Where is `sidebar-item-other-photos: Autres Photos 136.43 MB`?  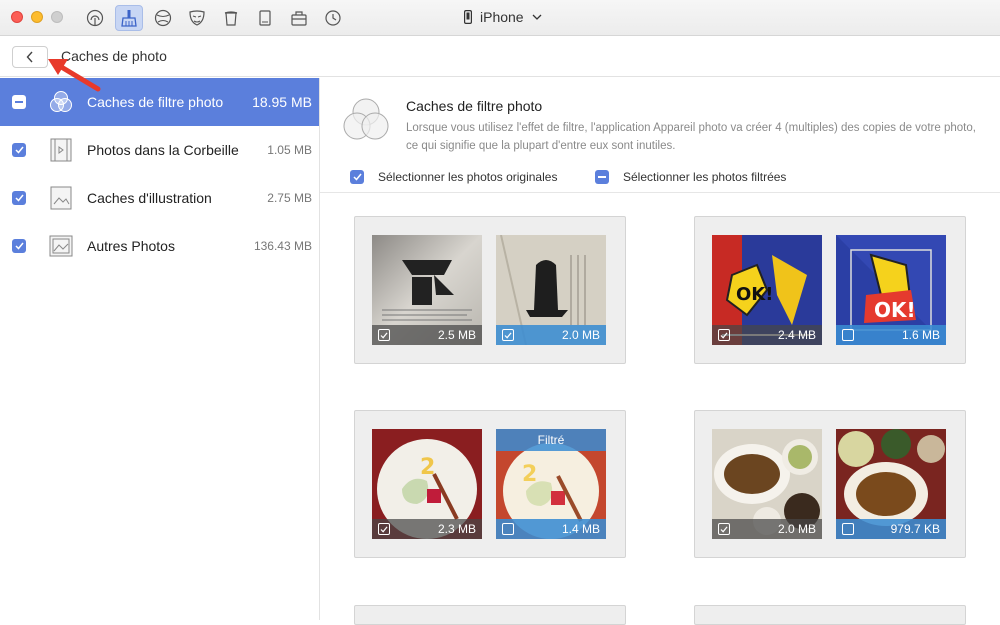
sidebar-item-other-photos: Autres Photos 136.43 MB is located at coordinates (159, 246).